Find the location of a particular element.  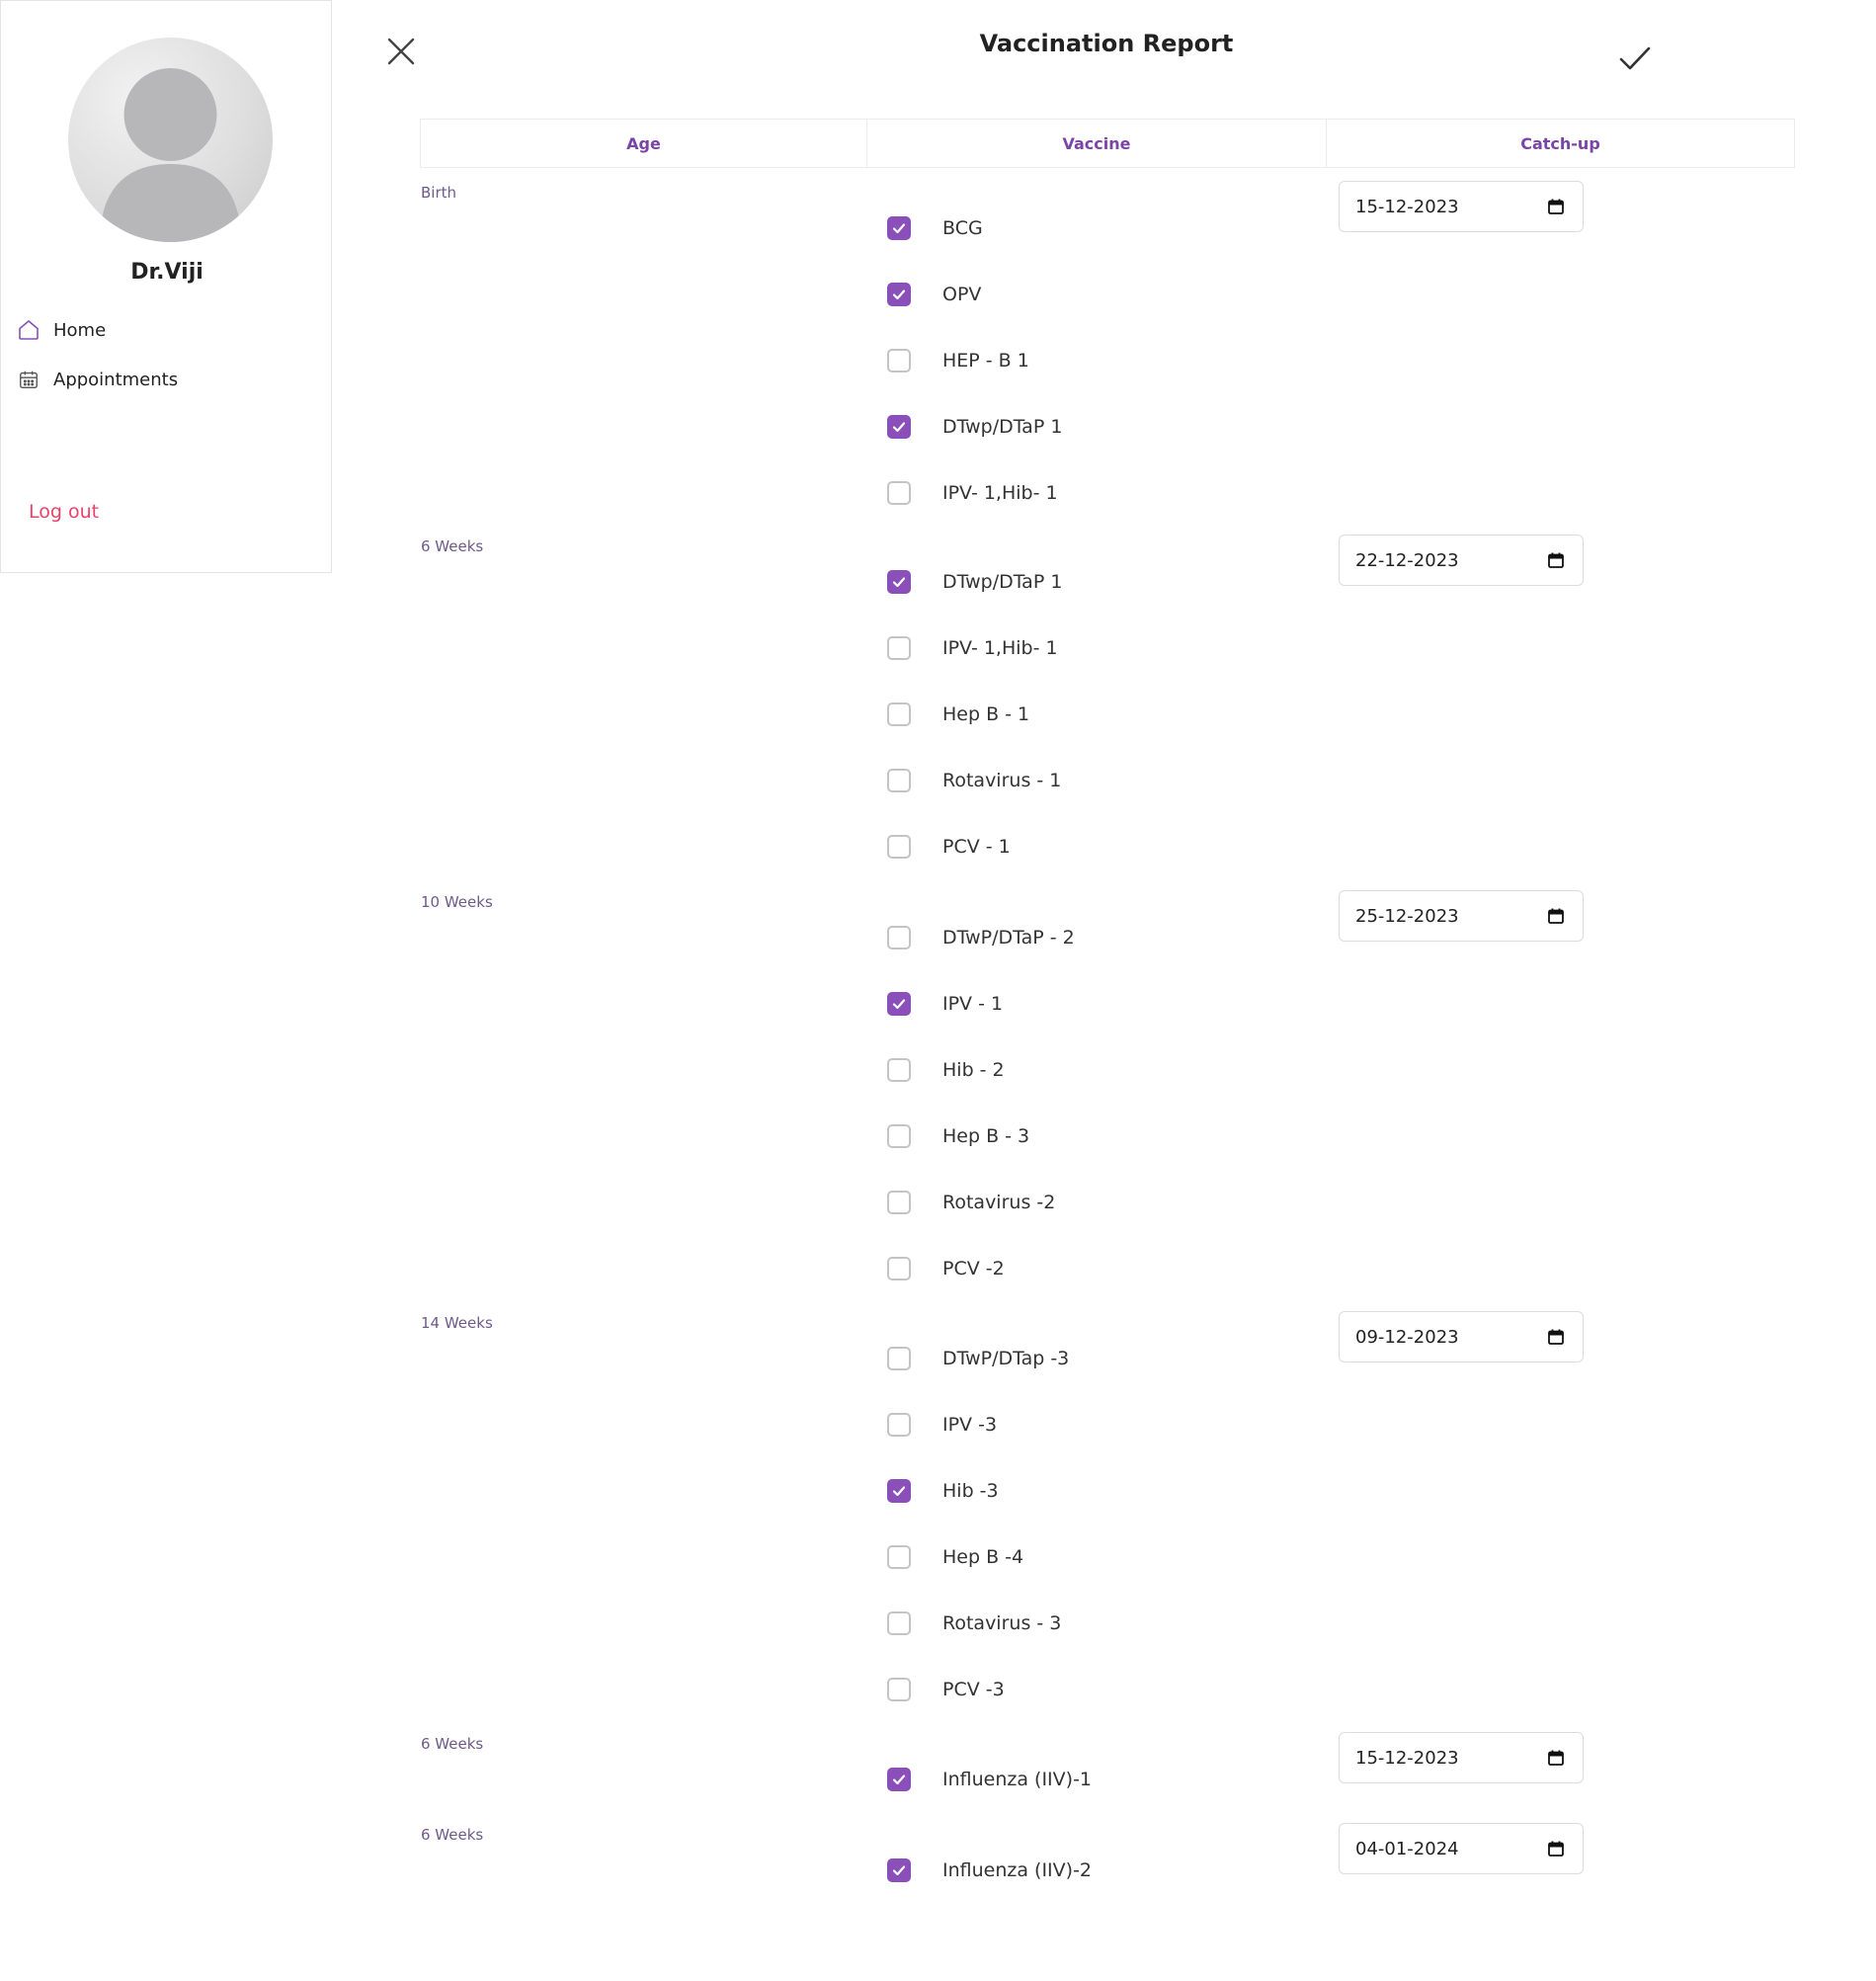

age-label: 14 Weeks is located at coordinates (457, 1323).